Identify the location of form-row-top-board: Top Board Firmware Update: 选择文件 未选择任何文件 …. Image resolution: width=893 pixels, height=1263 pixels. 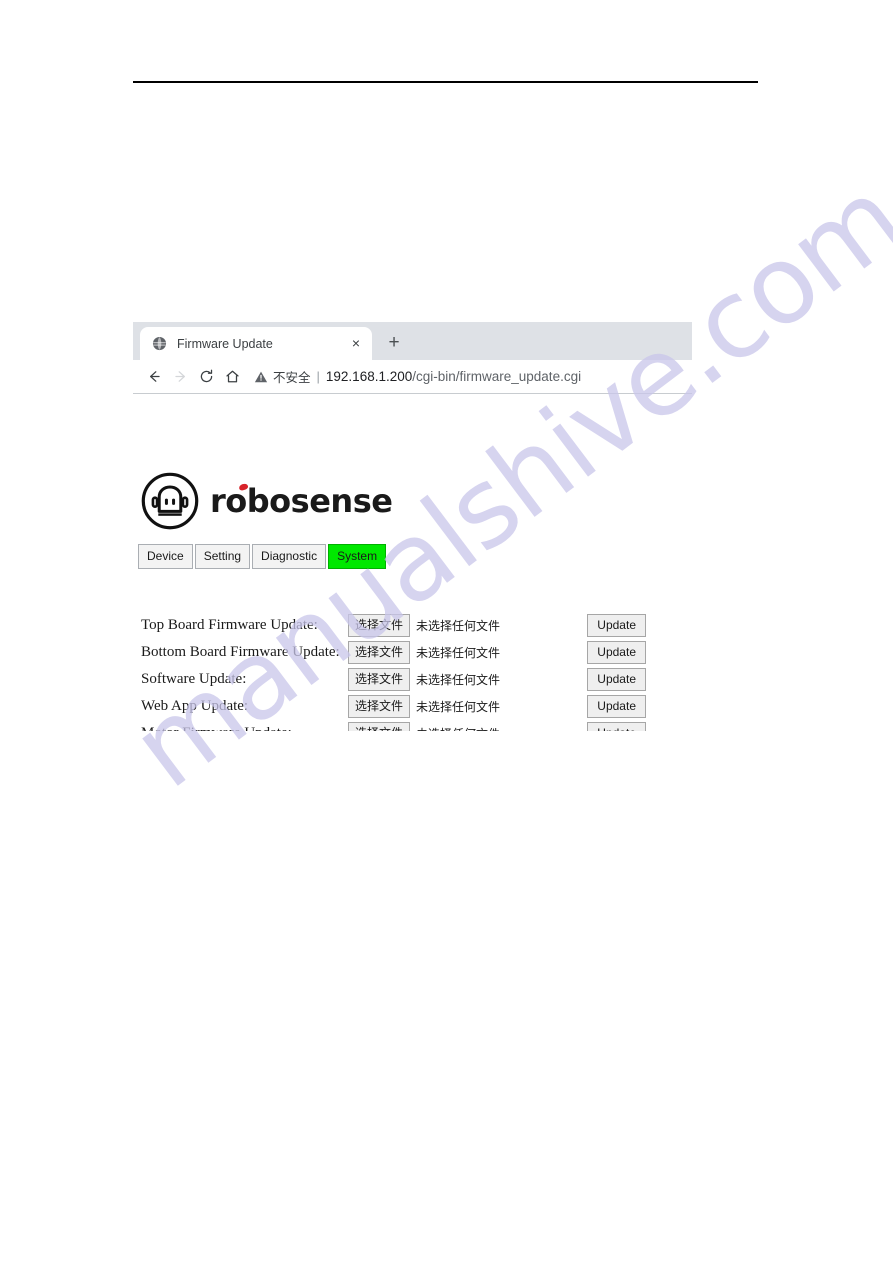
(406, 625).